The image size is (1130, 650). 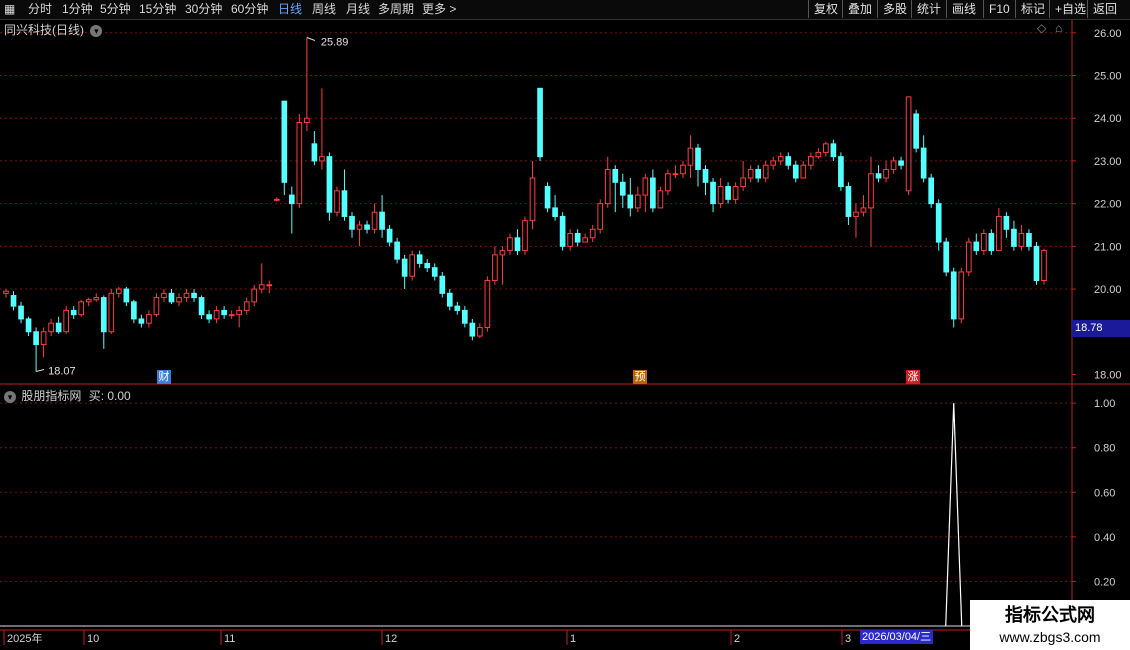 What do you see at coordinates (848, 639) in the screenshot?
I see `time-axis-label: 3` at bounding box center [848, 639].